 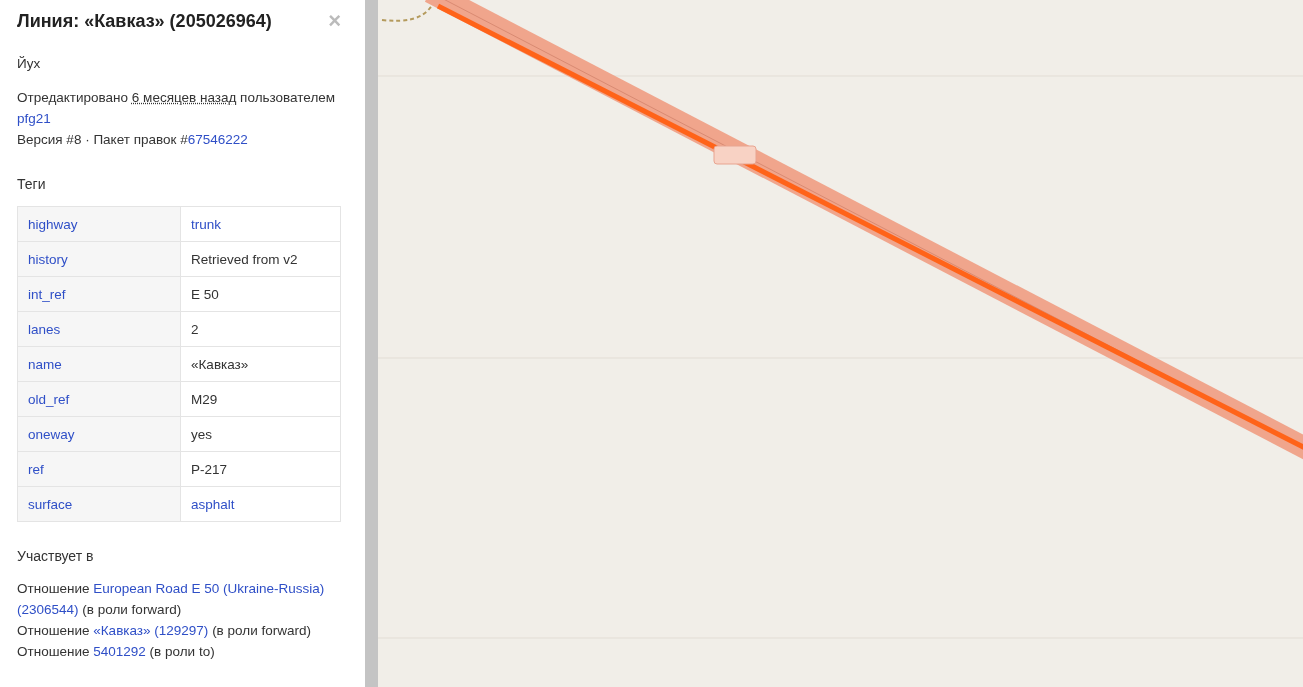 What do you see at coordinates (260, 259) in the screenshot?
I see `tag-value: Retrieved from v2` at bounding box center [260, 259].